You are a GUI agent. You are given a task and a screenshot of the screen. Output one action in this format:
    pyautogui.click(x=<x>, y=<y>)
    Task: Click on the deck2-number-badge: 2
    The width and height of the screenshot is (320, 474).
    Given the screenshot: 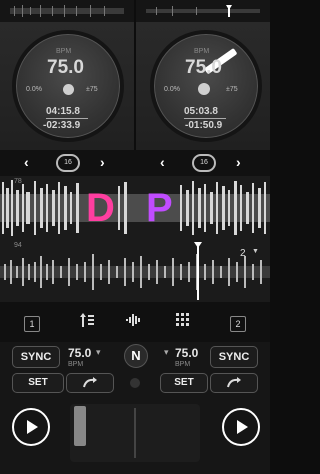 What is the action you would take?
    pyautogui.click(x=238, y=324)
    